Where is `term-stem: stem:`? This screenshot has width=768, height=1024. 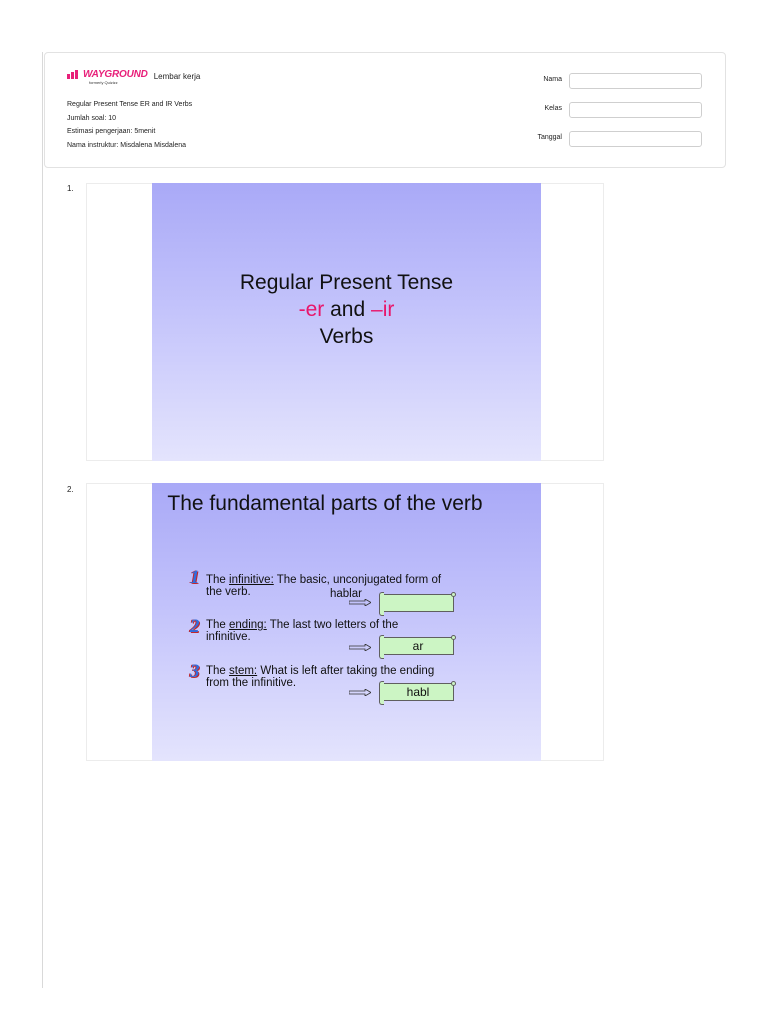 term-stem: stem: is located at coordinates (243, 671).